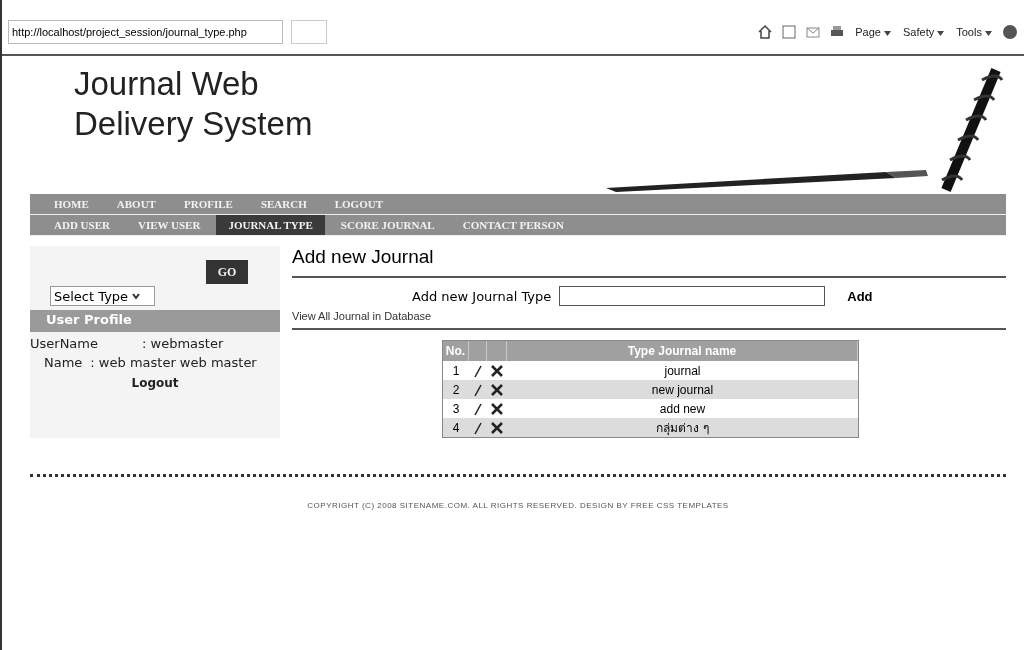 The height and width of the screenshot is (650, 1024). Describe the element at coordinates (145, 32) in the screenshot. I see `address-bar: http://localhost/project_session/journal_type.php` at that location.